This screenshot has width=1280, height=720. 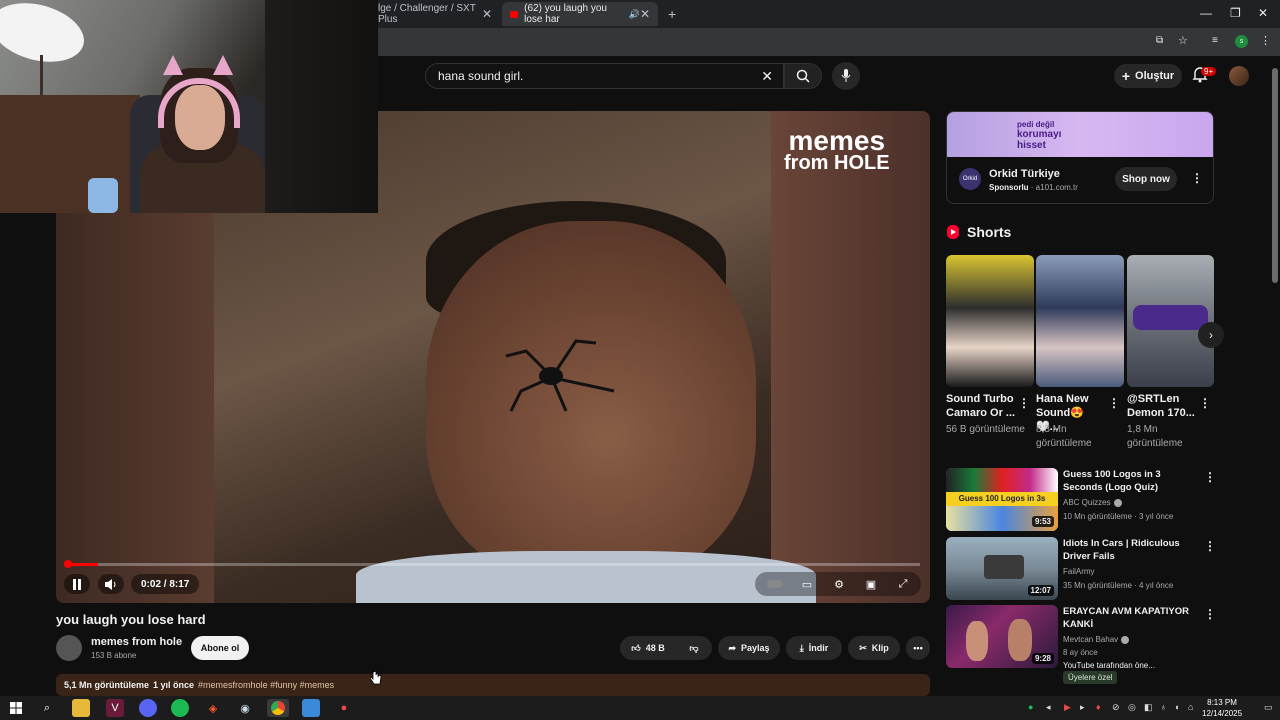 I want to click on watermark-line2: from HOLE, so click(x=837, y=163).